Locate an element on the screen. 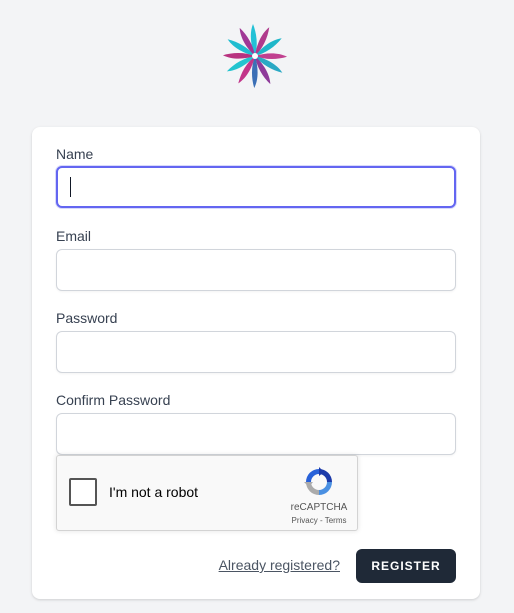 This screenshot has width=514, height=613. password-label: Password is located at coordinates (87, 318).